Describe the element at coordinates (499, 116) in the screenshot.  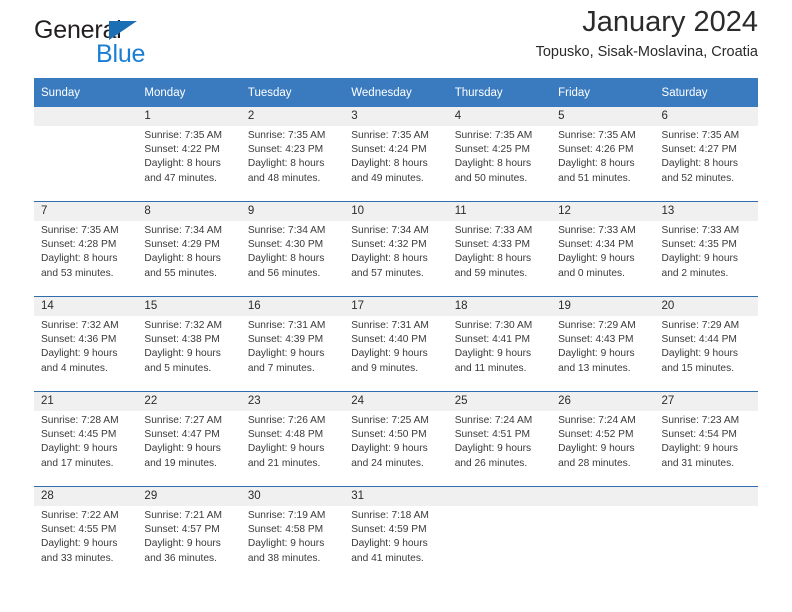
I see `day-number: 4` at that location.